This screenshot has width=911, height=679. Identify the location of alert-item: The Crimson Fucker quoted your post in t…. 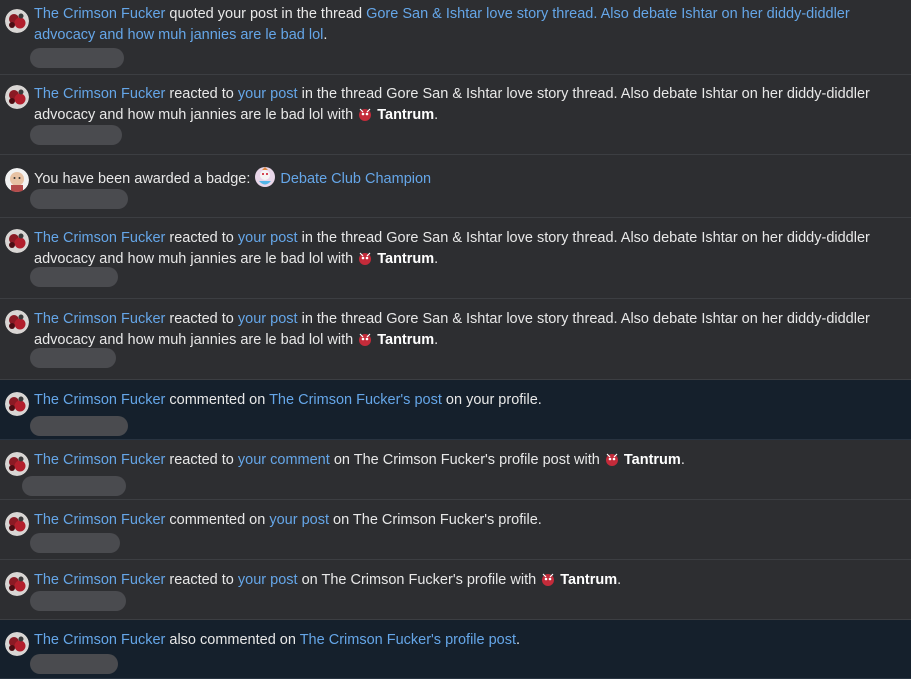
(455, 37).